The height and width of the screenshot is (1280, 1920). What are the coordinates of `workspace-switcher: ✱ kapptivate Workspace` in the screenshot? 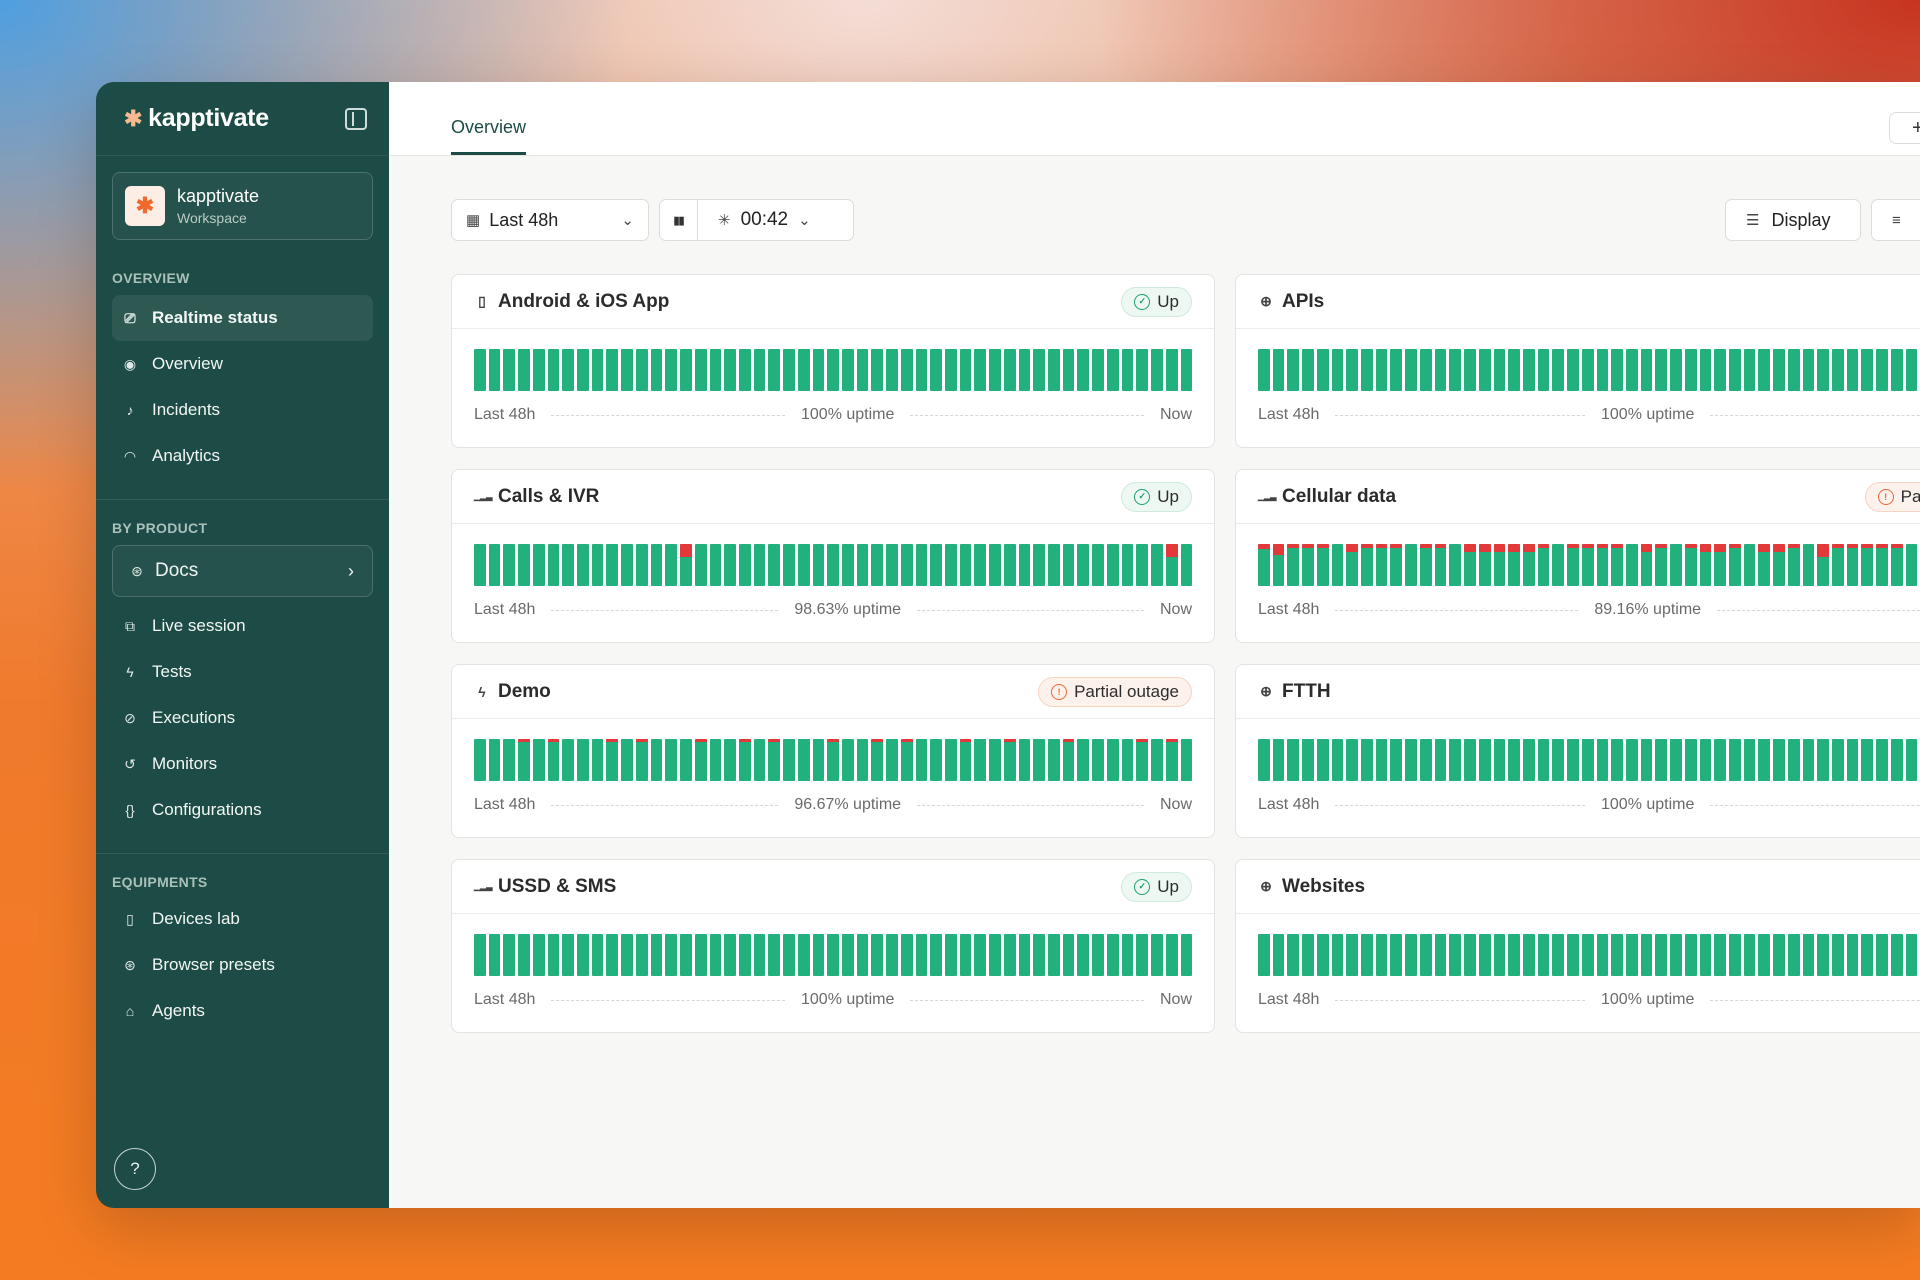 It's located at (242, 206).